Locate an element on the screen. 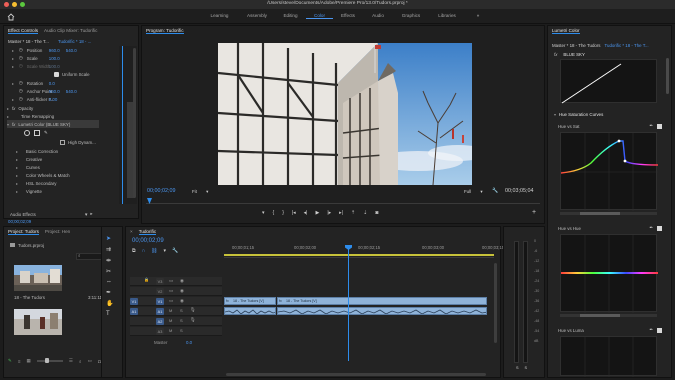 The image size is (675, 380). fit-select: Fit ▾ is located at coordinates (200, 192).